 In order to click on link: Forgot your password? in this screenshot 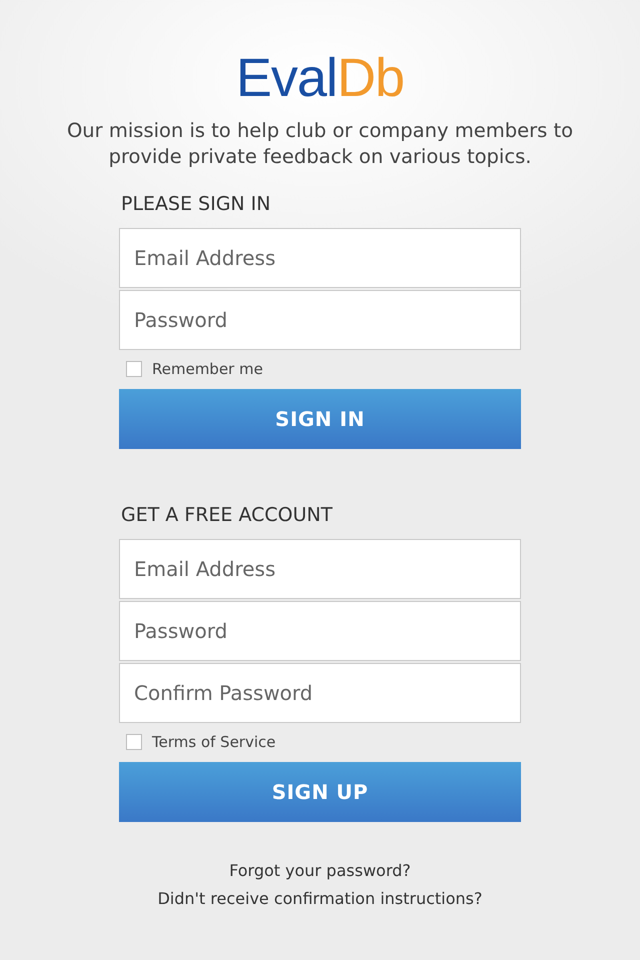, I will do `click(320, 870)`.